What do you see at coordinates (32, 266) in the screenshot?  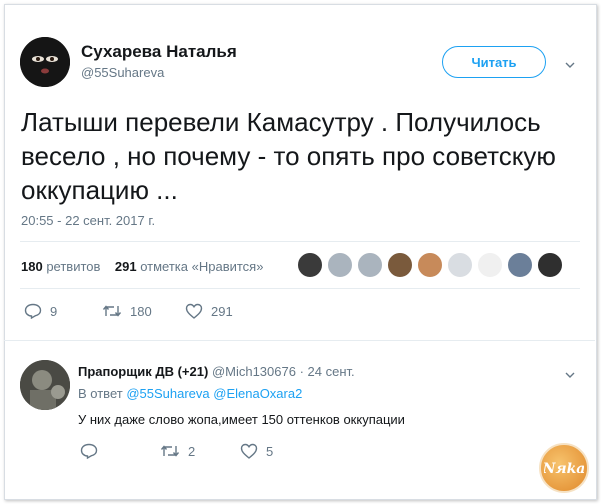 I see `retweets-count: 180` at bounding box center [32, 266].